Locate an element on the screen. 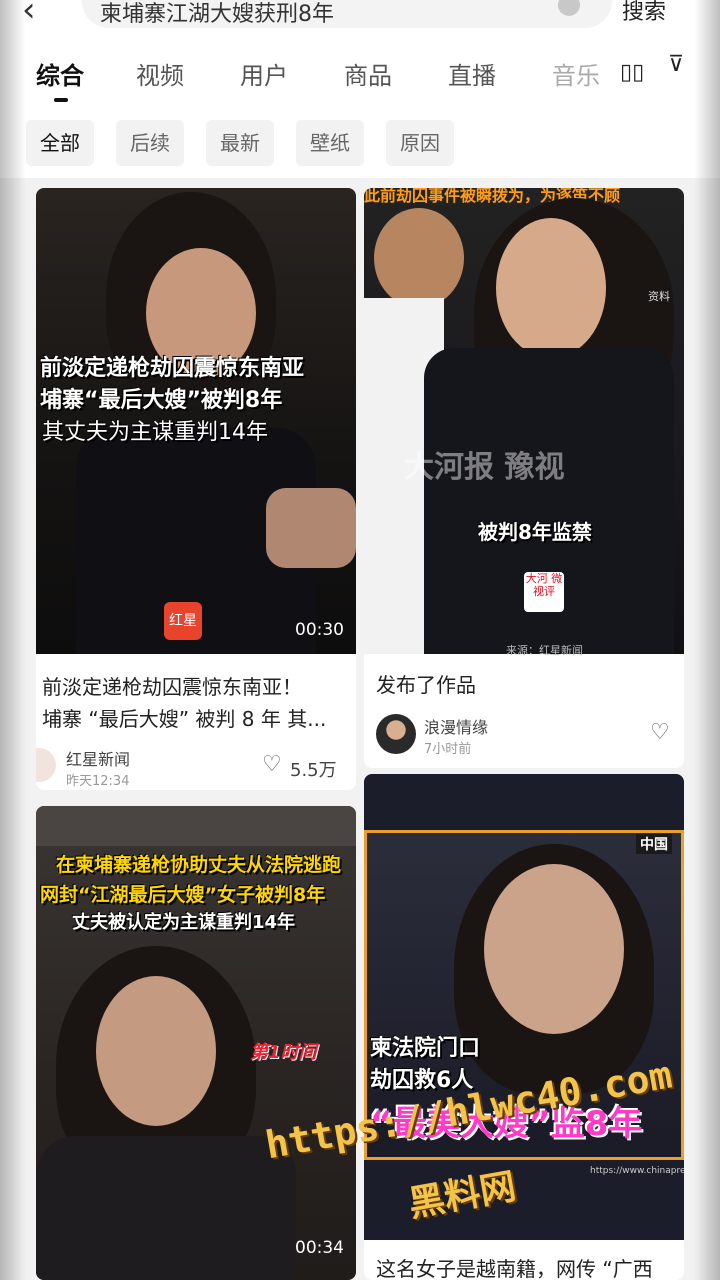 The image size is (720, 1280). author-name: 浪漫情缘 is located at coordinates (456, 726).